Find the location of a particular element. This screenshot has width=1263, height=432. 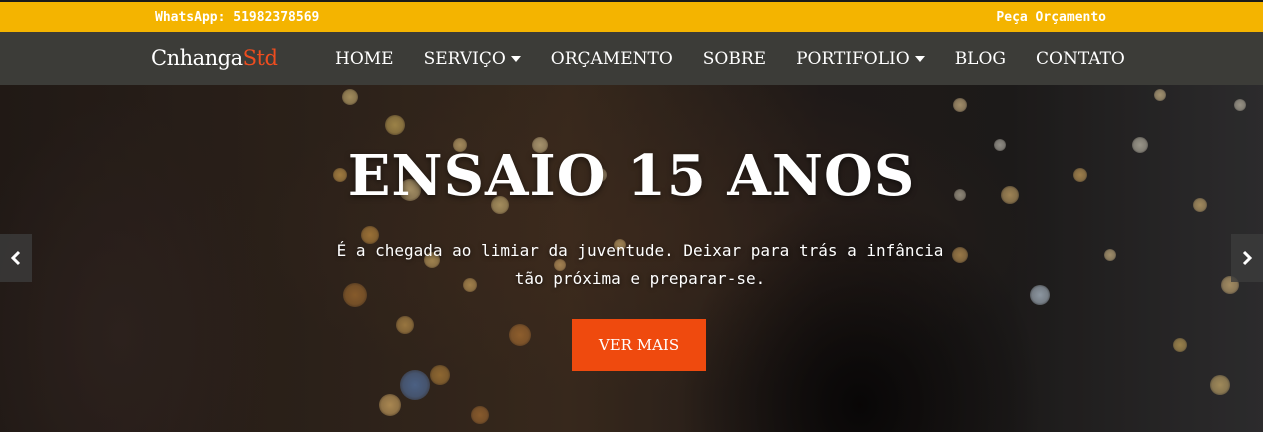

slider-prev-button is located at coordinates (16, 258).